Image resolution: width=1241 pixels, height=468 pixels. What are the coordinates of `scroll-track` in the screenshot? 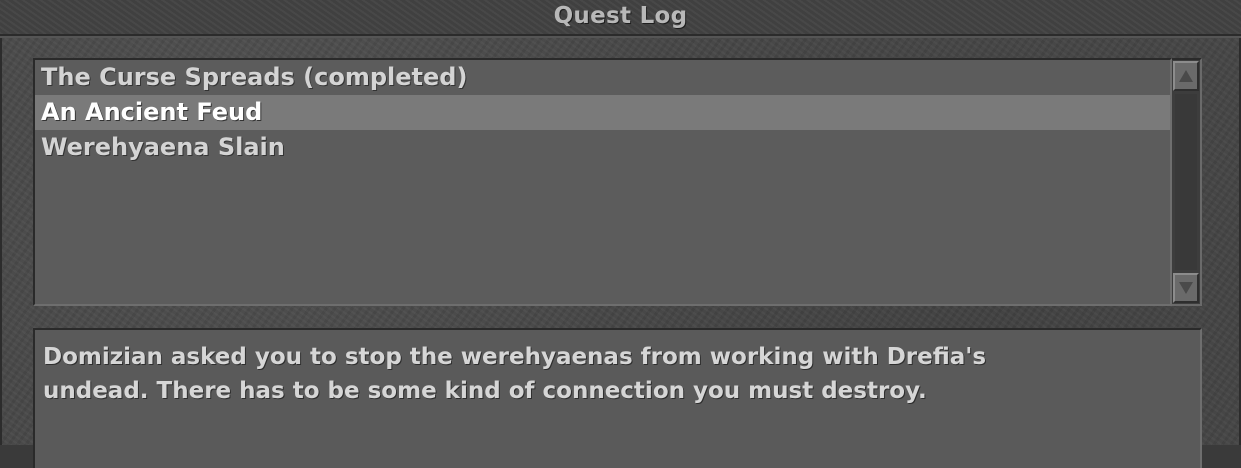 It's located at (1186, 182).